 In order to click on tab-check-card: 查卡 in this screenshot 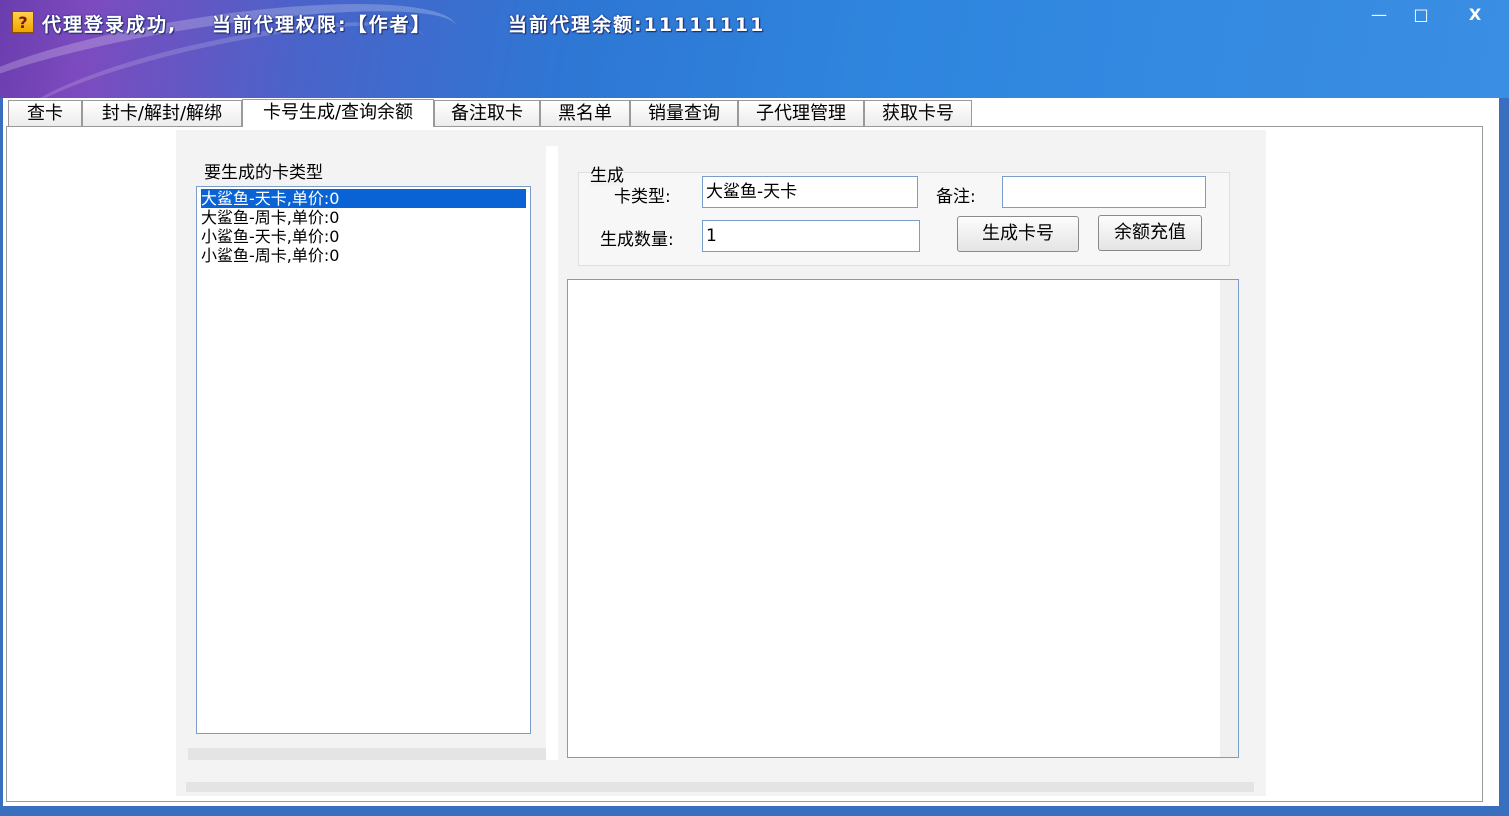, I will do `click(45, 113)`.